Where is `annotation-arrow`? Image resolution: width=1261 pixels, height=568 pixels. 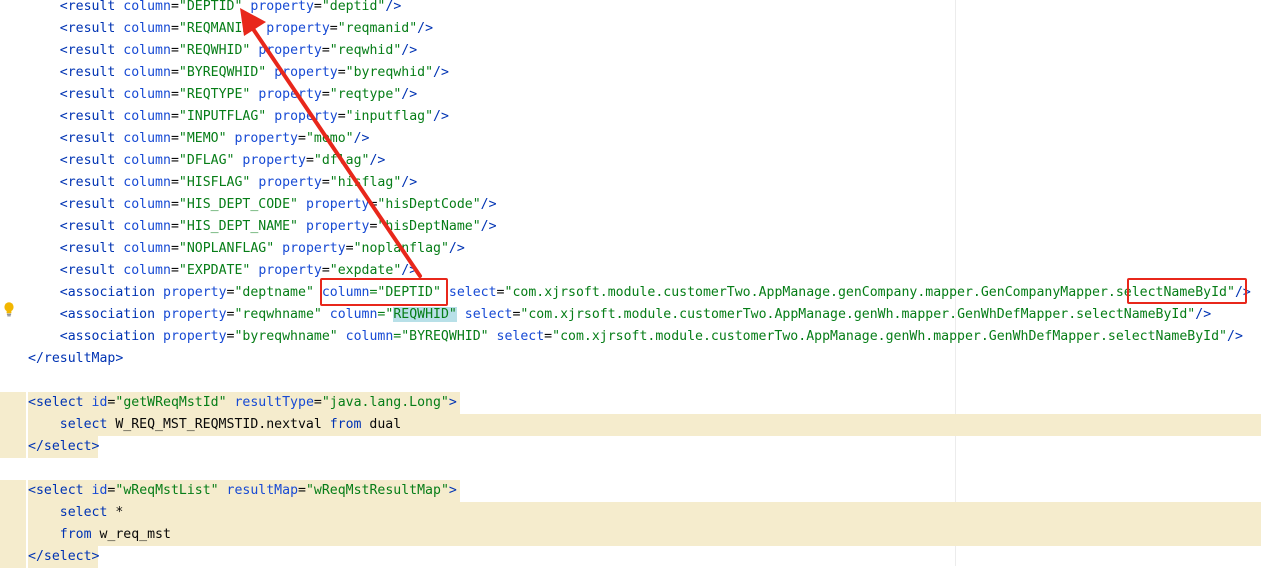
annotation-arrow is located at coordinates (331, 143).